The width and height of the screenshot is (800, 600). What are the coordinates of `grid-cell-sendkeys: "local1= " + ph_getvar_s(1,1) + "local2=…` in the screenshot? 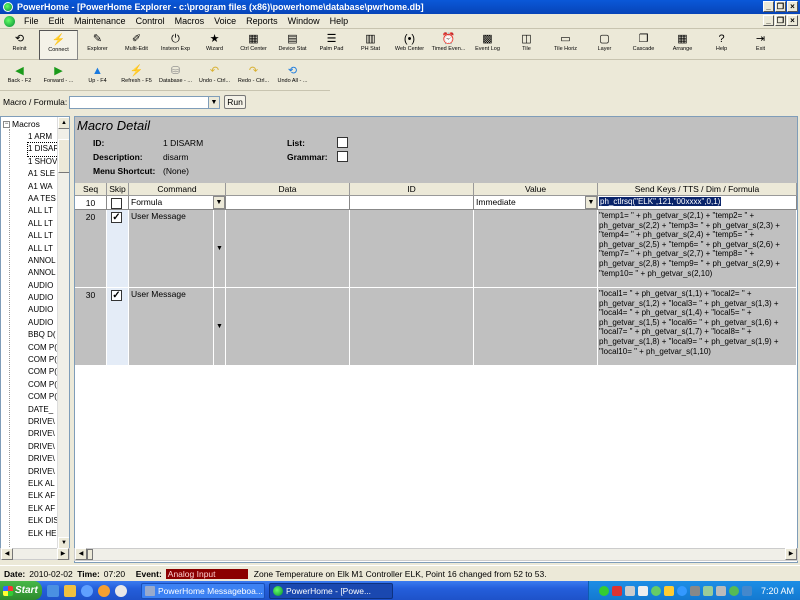 It's located at (697, 327).